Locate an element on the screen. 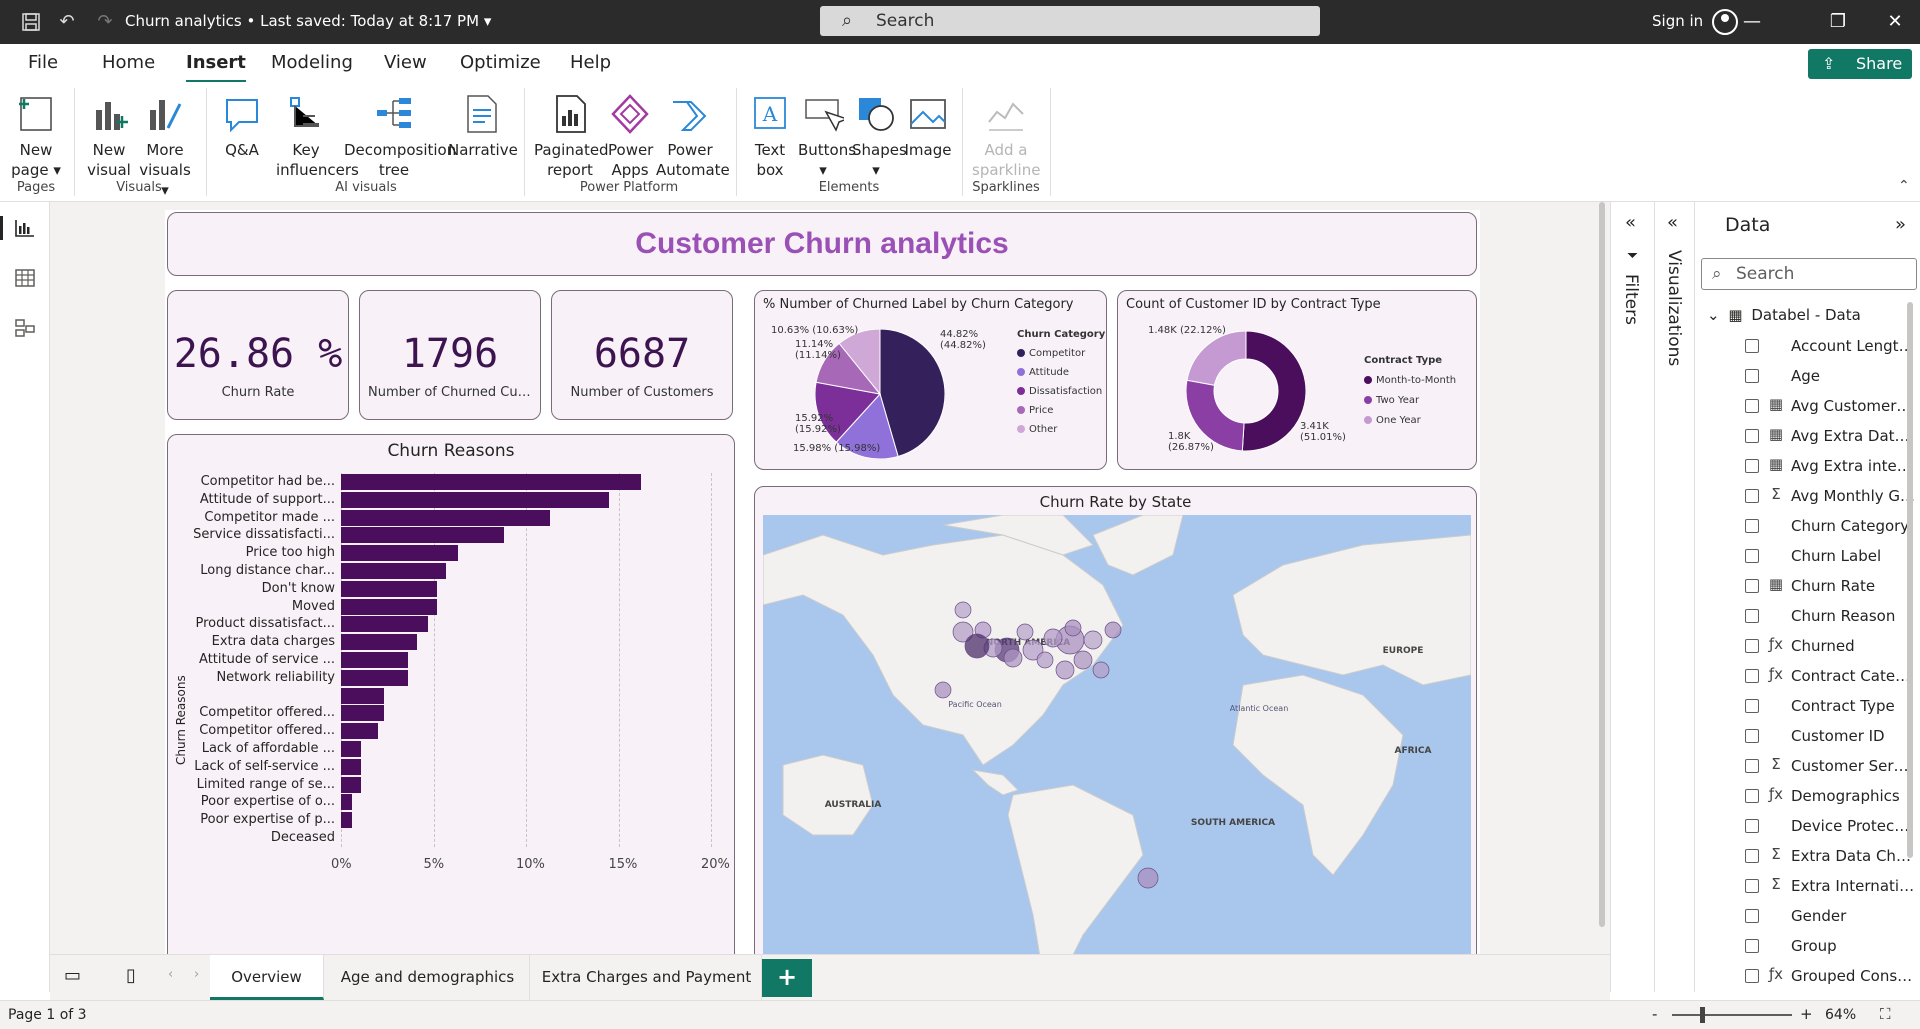 Image resolution: width=1920 pixels, height=1029 pixels. legend-item: One Year is located at coordinates (1410, 421).